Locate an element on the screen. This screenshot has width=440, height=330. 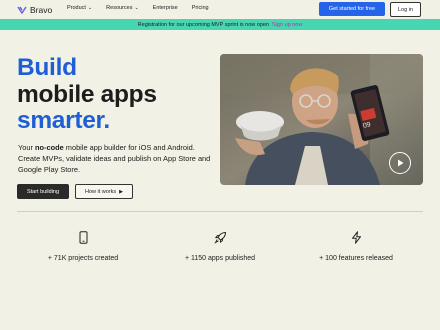
nav-item-enterprise: Enterprise is located at coordinates (165, 8).